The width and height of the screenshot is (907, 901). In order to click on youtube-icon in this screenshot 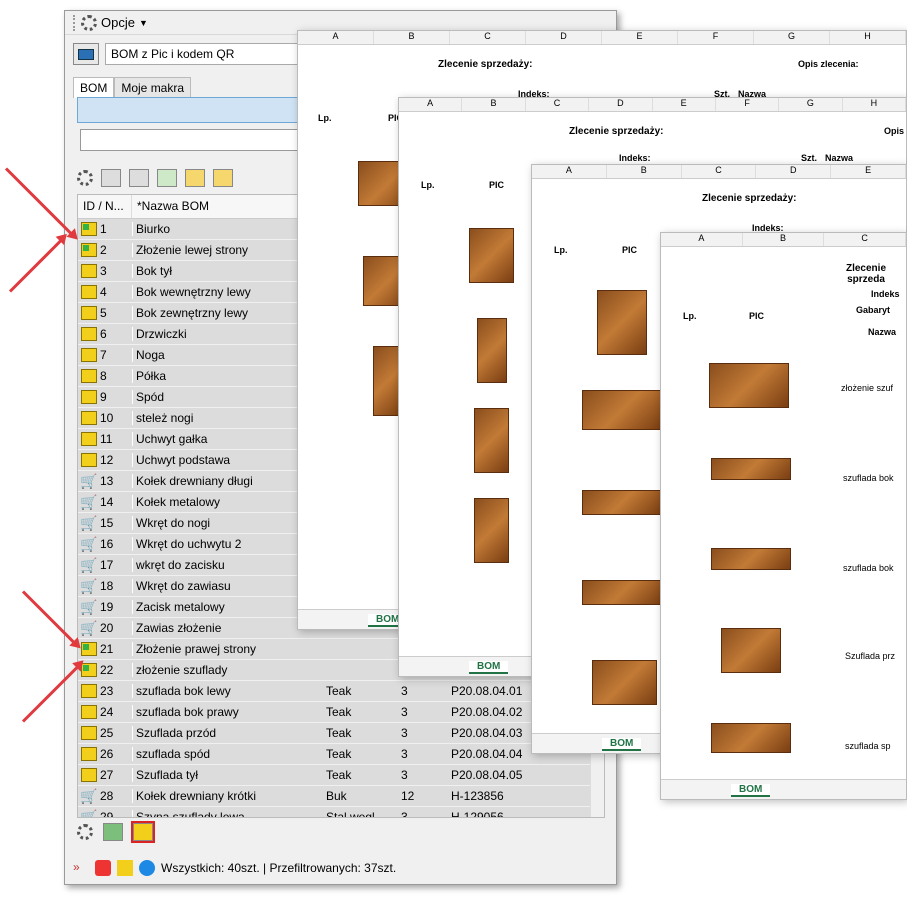, I will do `click(103, 868)`.